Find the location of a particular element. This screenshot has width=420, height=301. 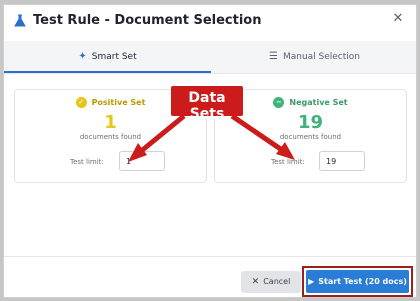

dialog-footer: ✕ Cancel ▶ Start Test (20 docs) is located at coordinates (210, 276).